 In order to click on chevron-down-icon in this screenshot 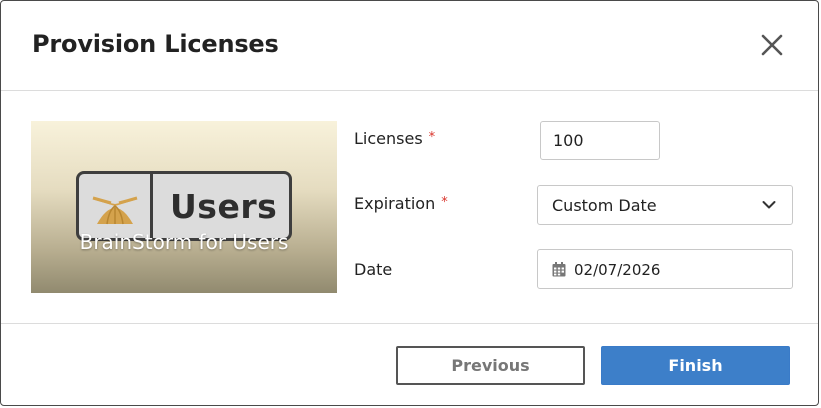, I will do `click(769, 205)`.